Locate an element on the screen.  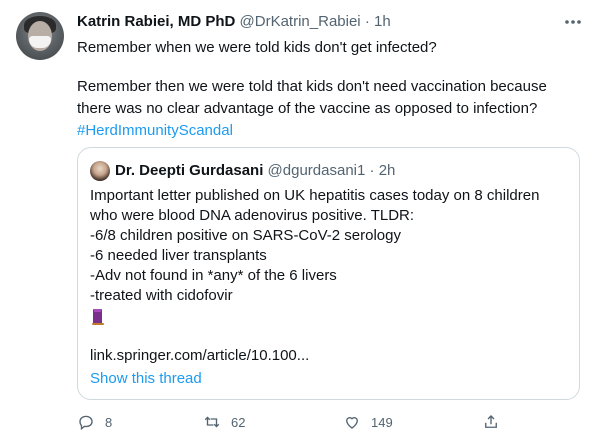
show-thread-link: Show this thread is located at coordinates (146, 378).